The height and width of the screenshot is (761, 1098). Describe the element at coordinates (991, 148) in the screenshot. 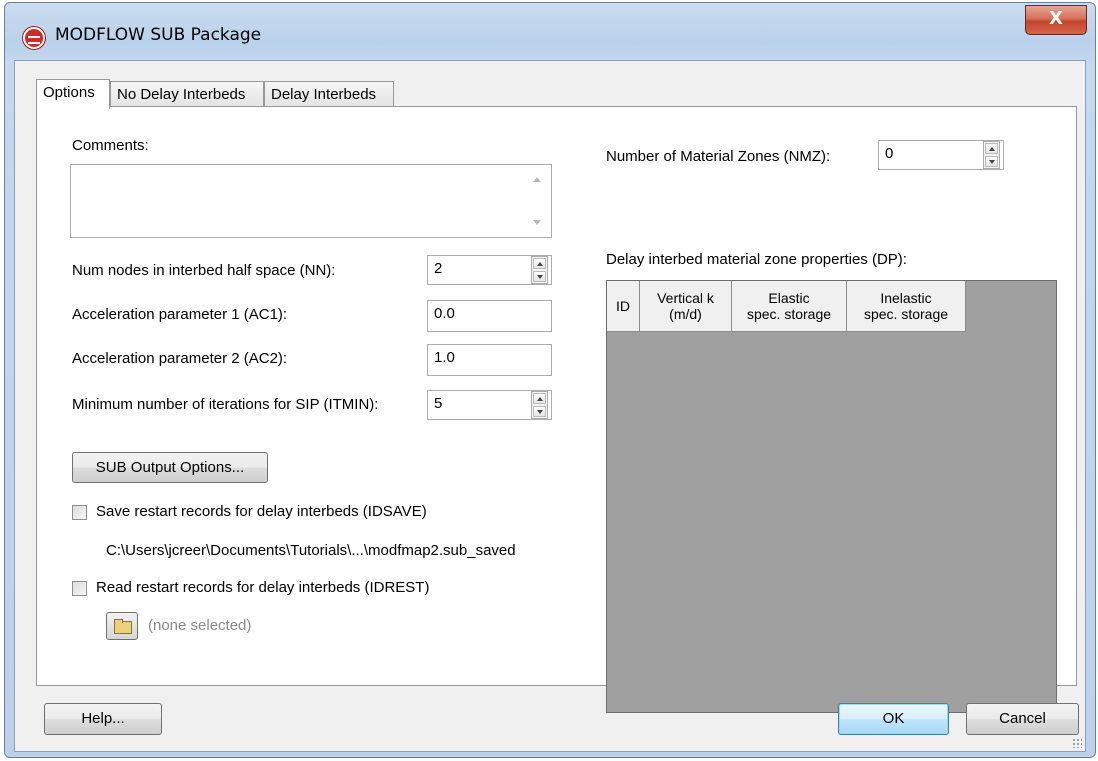

I see `nmz-up-arrow-icon` at that location.